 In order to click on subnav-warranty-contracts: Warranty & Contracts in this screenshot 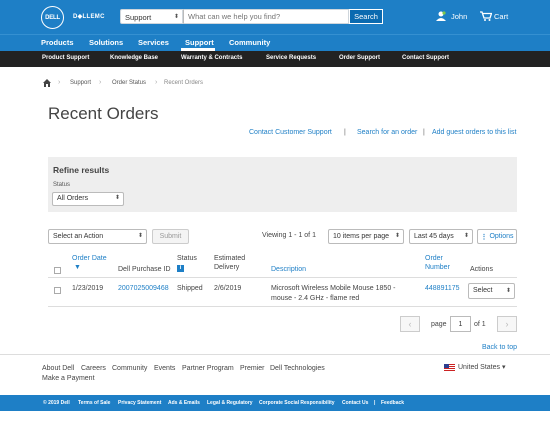, I will do `click(211, 58)`.